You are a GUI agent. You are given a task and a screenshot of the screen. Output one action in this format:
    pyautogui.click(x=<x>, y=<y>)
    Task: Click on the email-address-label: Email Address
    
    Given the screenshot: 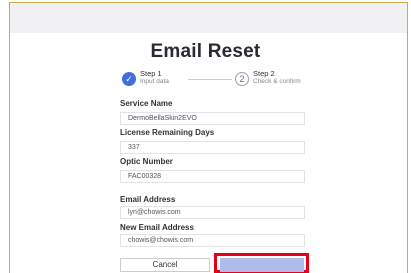 What is the action you would take?
    pyautogui.click(x=148, y=199)
    